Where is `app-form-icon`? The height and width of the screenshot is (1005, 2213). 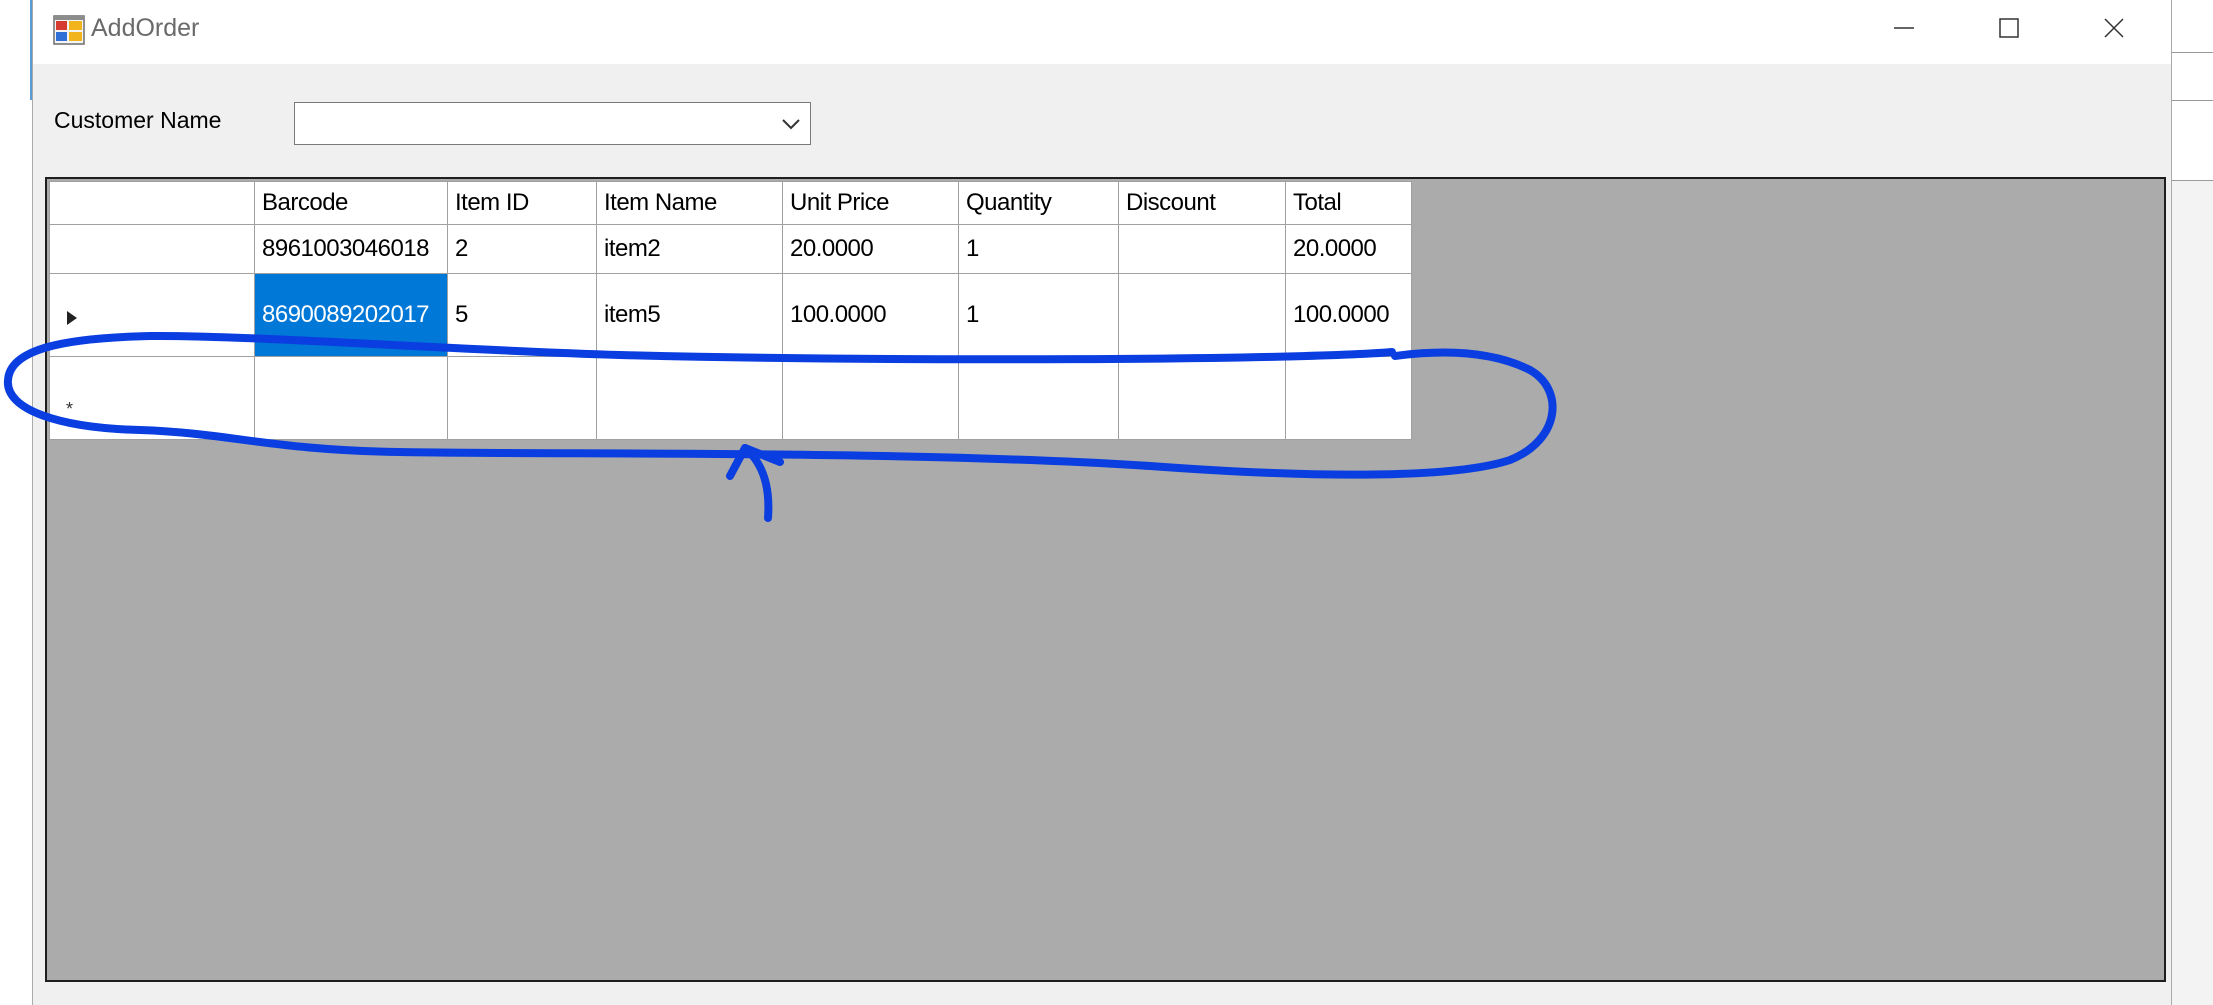 app-form-icon is located at coordinates (69, 30).